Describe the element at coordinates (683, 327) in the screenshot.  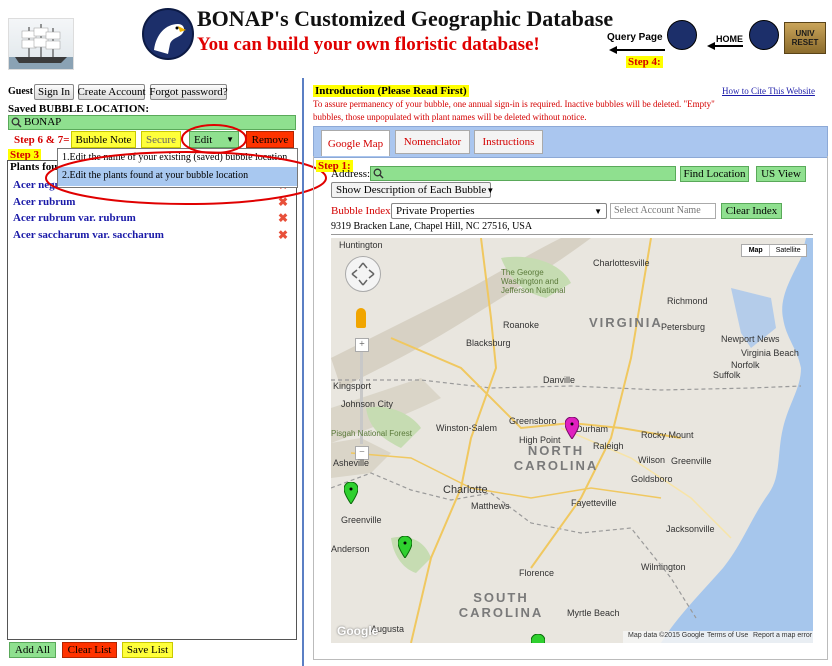
I see `city-label: Petersburg` at that location.